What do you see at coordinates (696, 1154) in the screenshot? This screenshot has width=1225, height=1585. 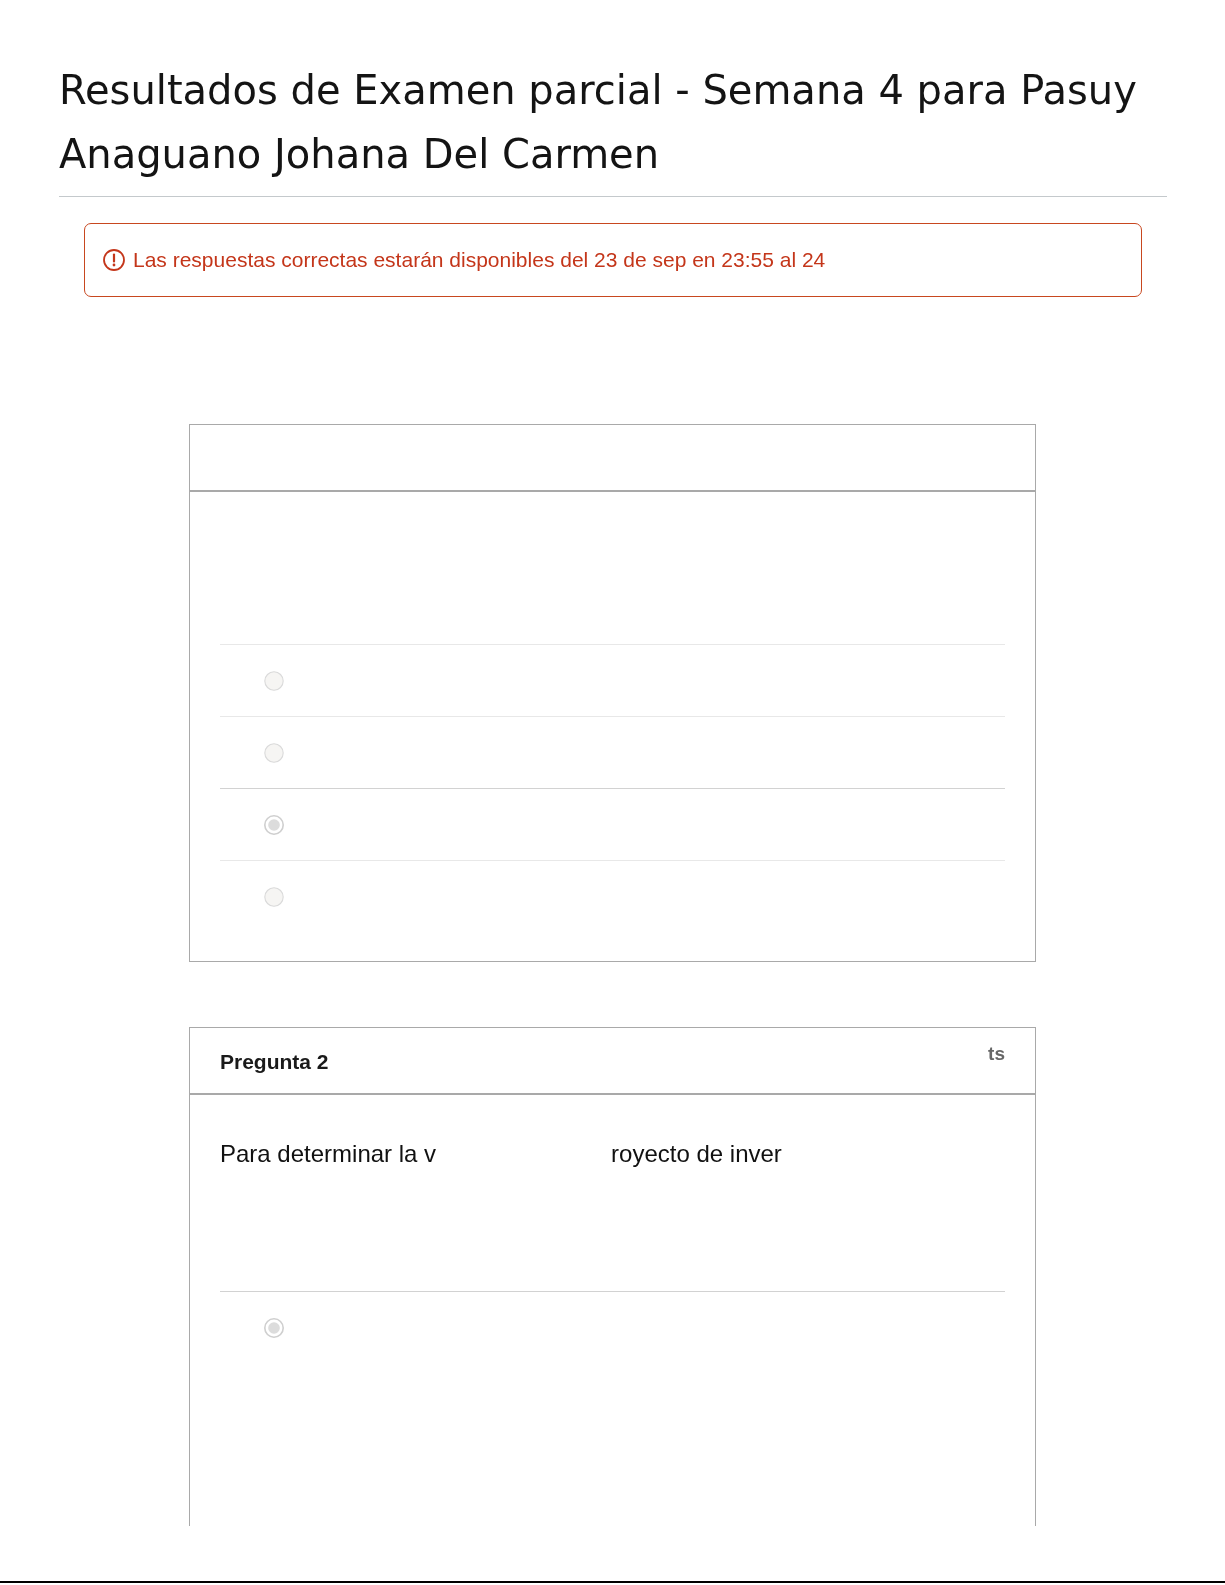 I see `question-text: royecto de inver` at bounding box center [696, 1154].